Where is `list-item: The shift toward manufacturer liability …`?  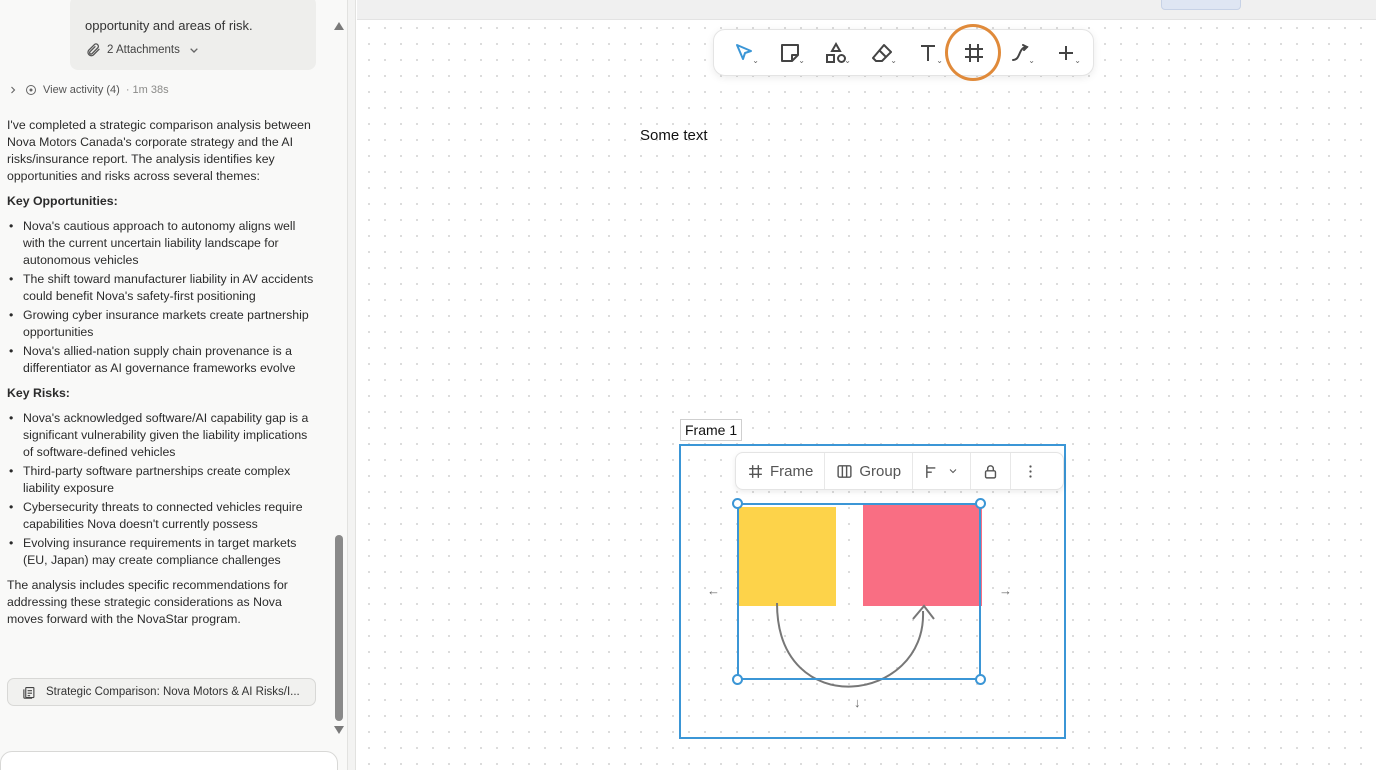
list-item: The shift toward manufacturer liability … is located at coordinates (163, 288).